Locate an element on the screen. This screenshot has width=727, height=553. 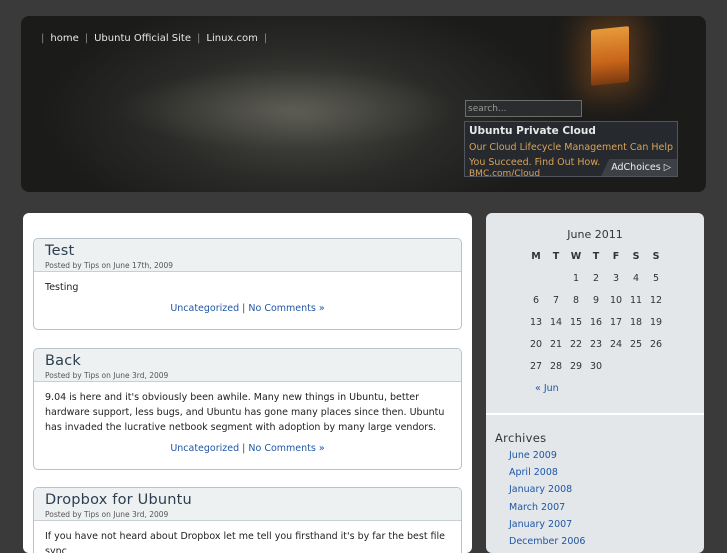
archive-link: January 2008 is located at coordinates (547, 492).